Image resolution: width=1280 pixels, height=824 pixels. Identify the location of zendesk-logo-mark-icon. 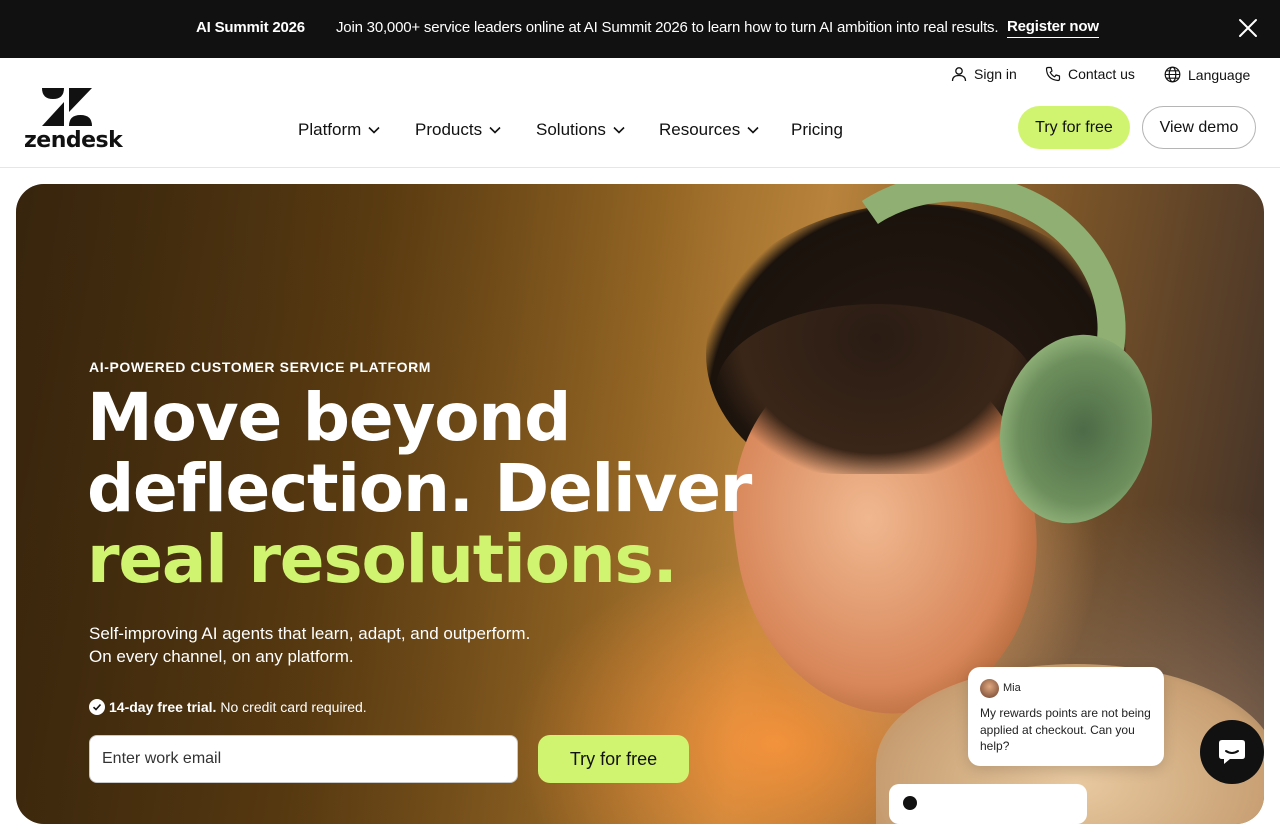
(67, 107).